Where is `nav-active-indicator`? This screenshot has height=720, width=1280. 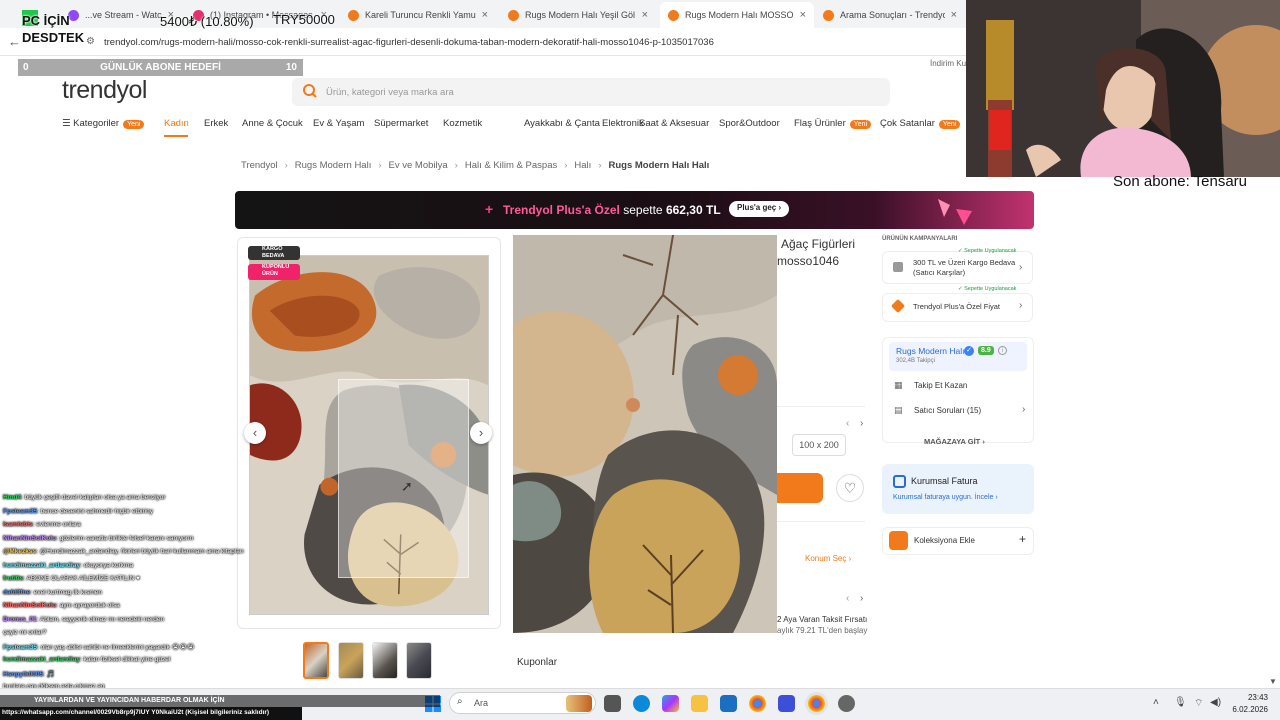 nav-active-indicator is located at coordinates (176, 136).